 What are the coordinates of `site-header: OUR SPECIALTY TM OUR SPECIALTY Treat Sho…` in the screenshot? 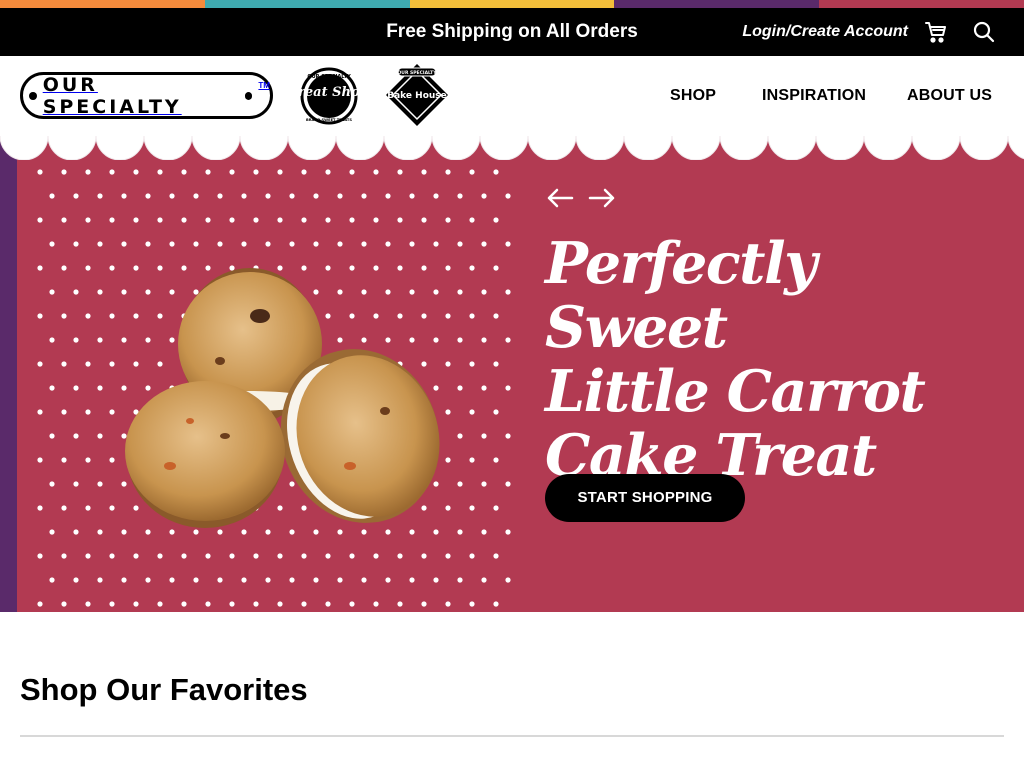 It's located at (512, 96).